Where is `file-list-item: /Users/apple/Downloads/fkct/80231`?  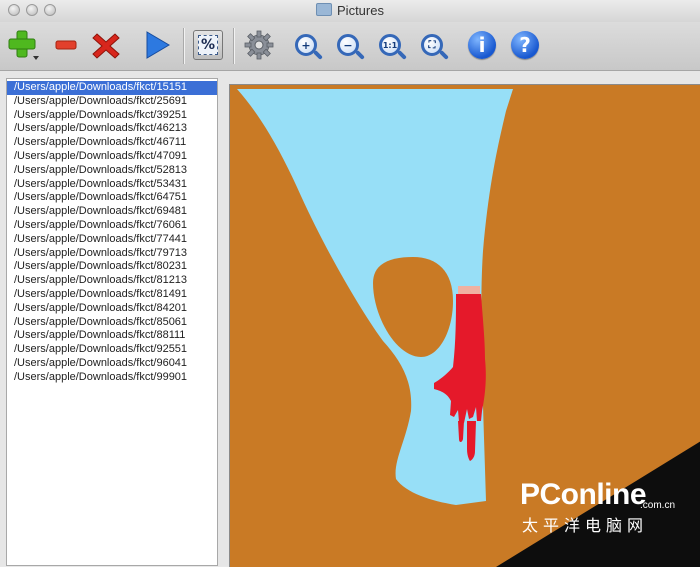
file-list-item: /Users/apple/Downloads/fkct/80231 is located at coordinates (112, 267).